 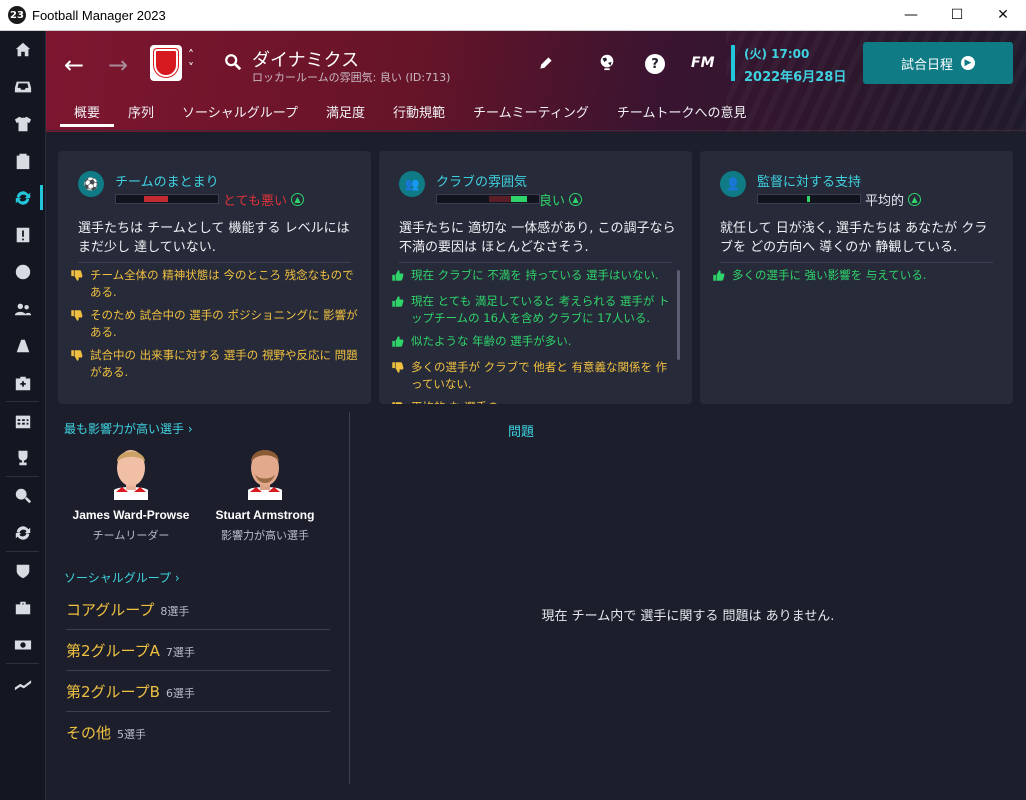 I want to click on group-name: コアグループ, so click(x=110, y=609).